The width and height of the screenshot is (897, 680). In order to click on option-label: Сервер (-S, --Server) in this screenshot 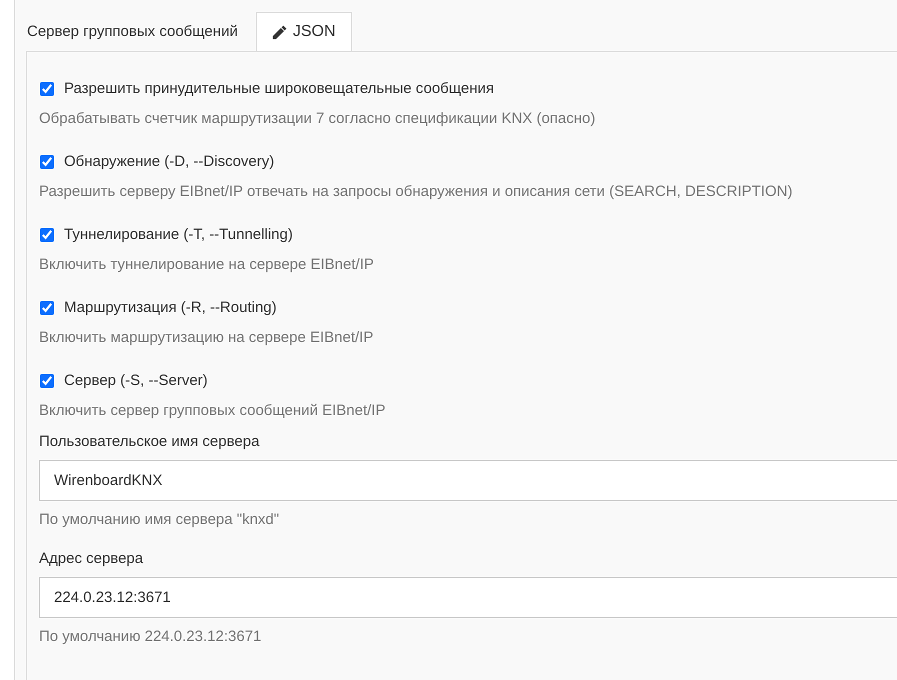, I will do `click(136, 381)`.